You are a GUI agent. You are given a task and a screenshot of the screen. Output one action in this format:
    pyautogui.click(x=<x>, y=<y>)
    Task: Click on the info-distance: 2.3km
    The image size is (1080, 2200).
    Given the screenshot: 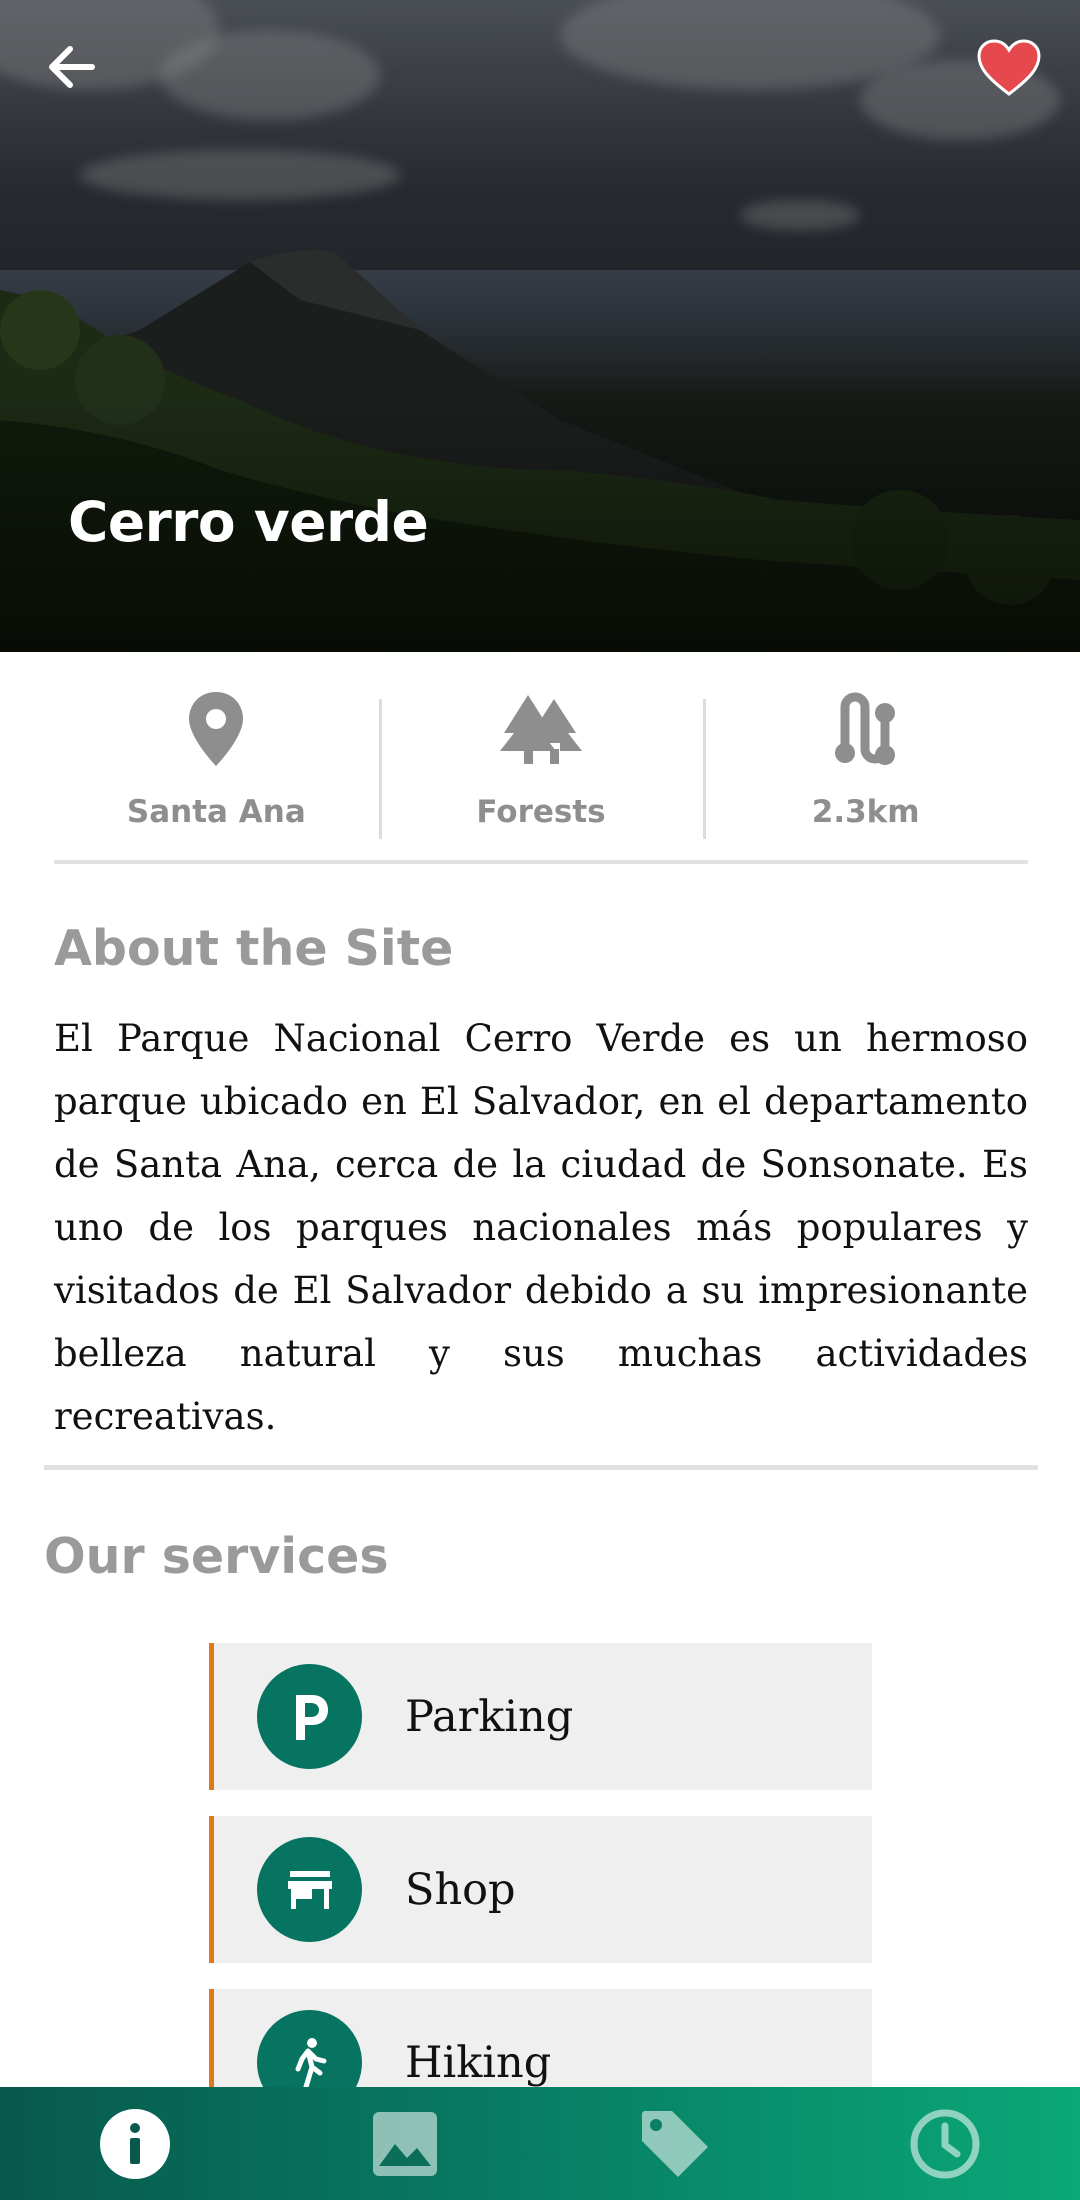 What is the action you would take?
    pyautogui.click(x=865, y=756)
    